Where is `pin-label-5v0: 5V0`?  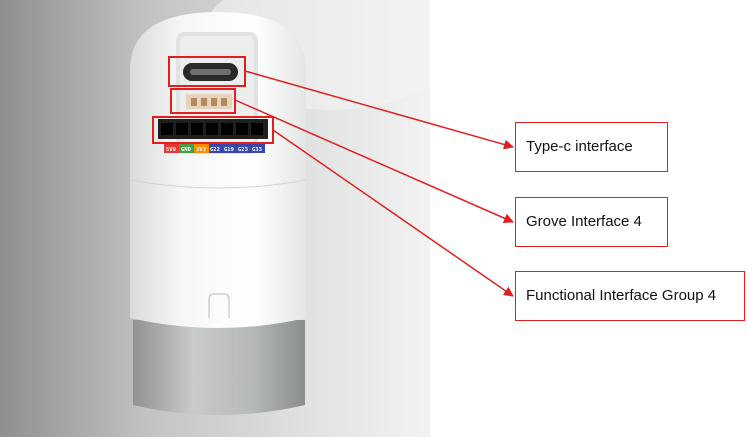
pin-label-5v0: 5V0 is located at coordinates (171, 150).